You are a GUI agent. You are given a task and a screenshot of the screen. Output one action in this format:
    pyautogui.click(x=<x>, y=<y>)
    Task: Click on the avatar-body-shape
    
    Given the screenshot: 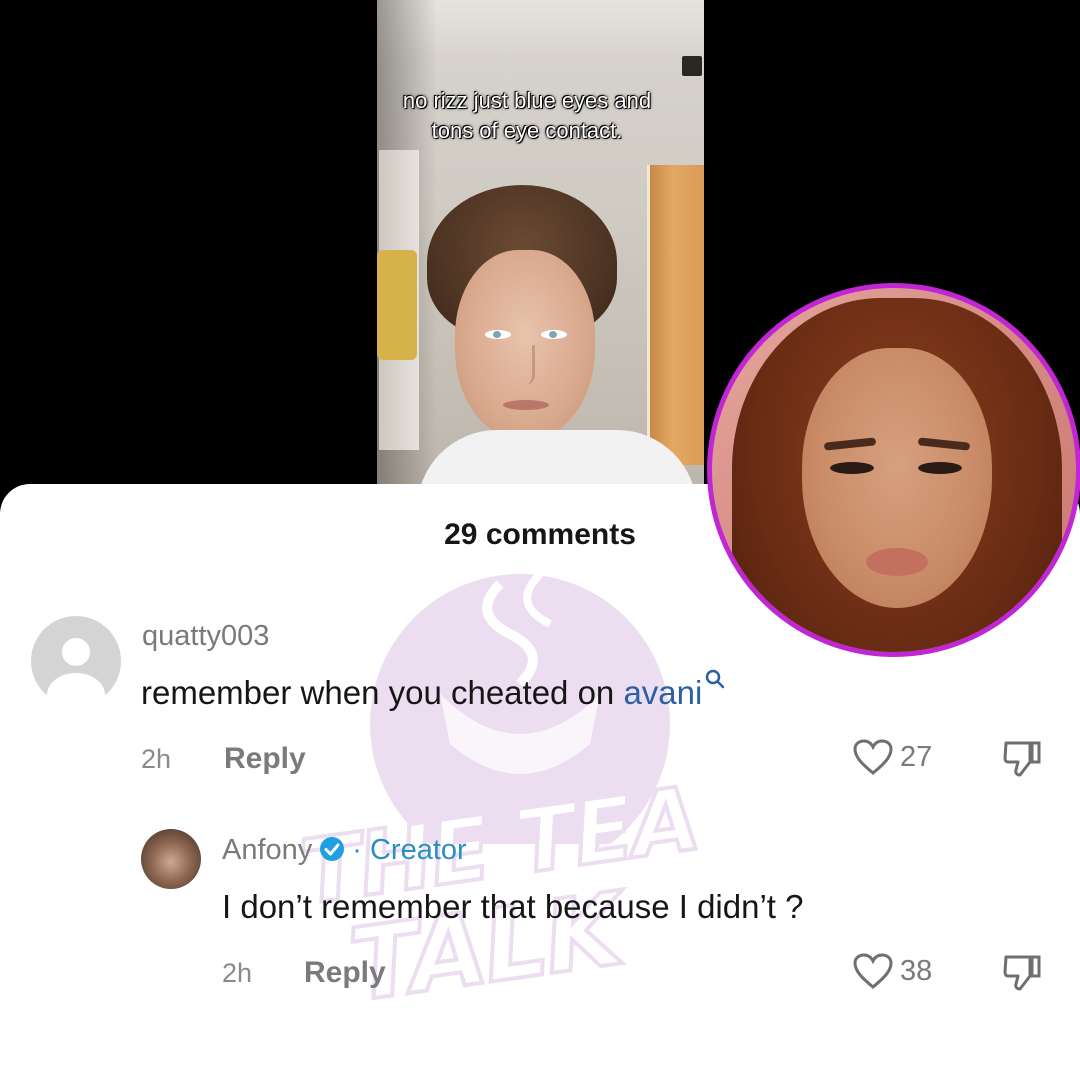 What is the action you would take?
    pyautogui.click(x=76, y=689)
    